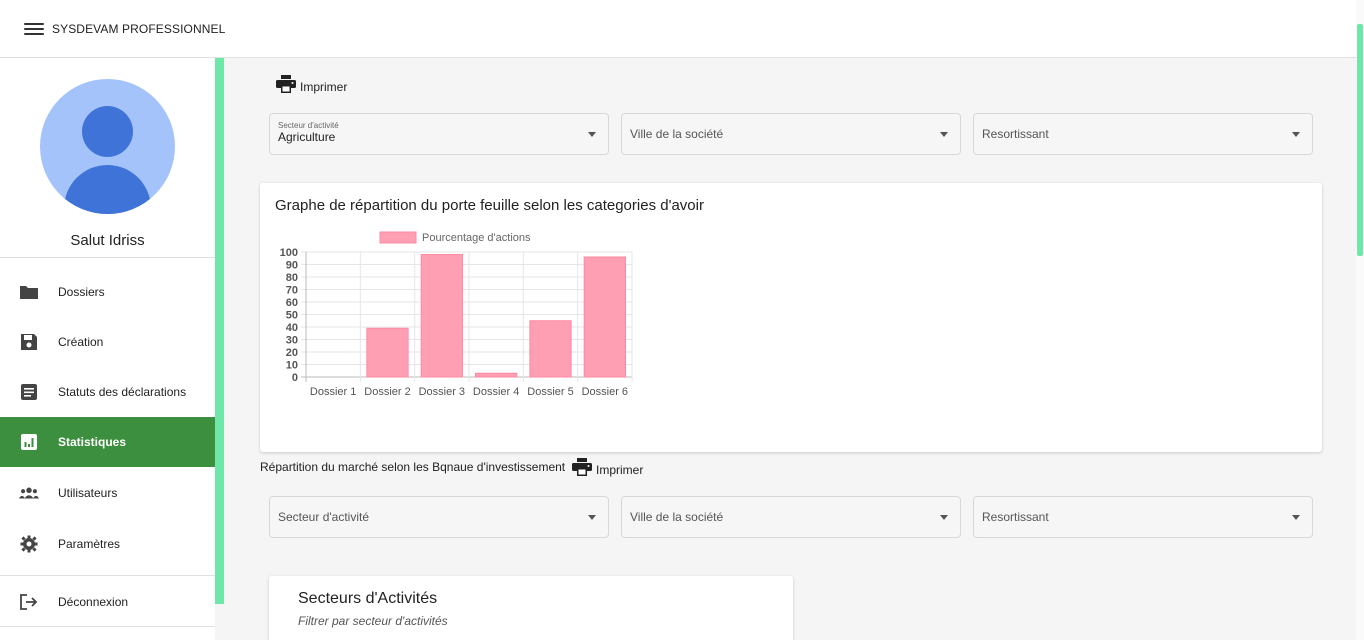 This screenshot has width=1364, height=640. Describe the element at coordinates (605, 392) in the screenshot. I see `x-tick-label: Dossier 6` at that location.